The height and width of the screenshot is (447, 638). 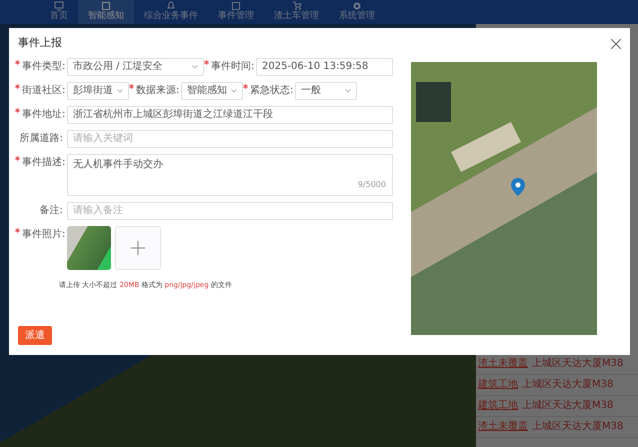 I want to click on plus-icon, so click(x=138, y=247).